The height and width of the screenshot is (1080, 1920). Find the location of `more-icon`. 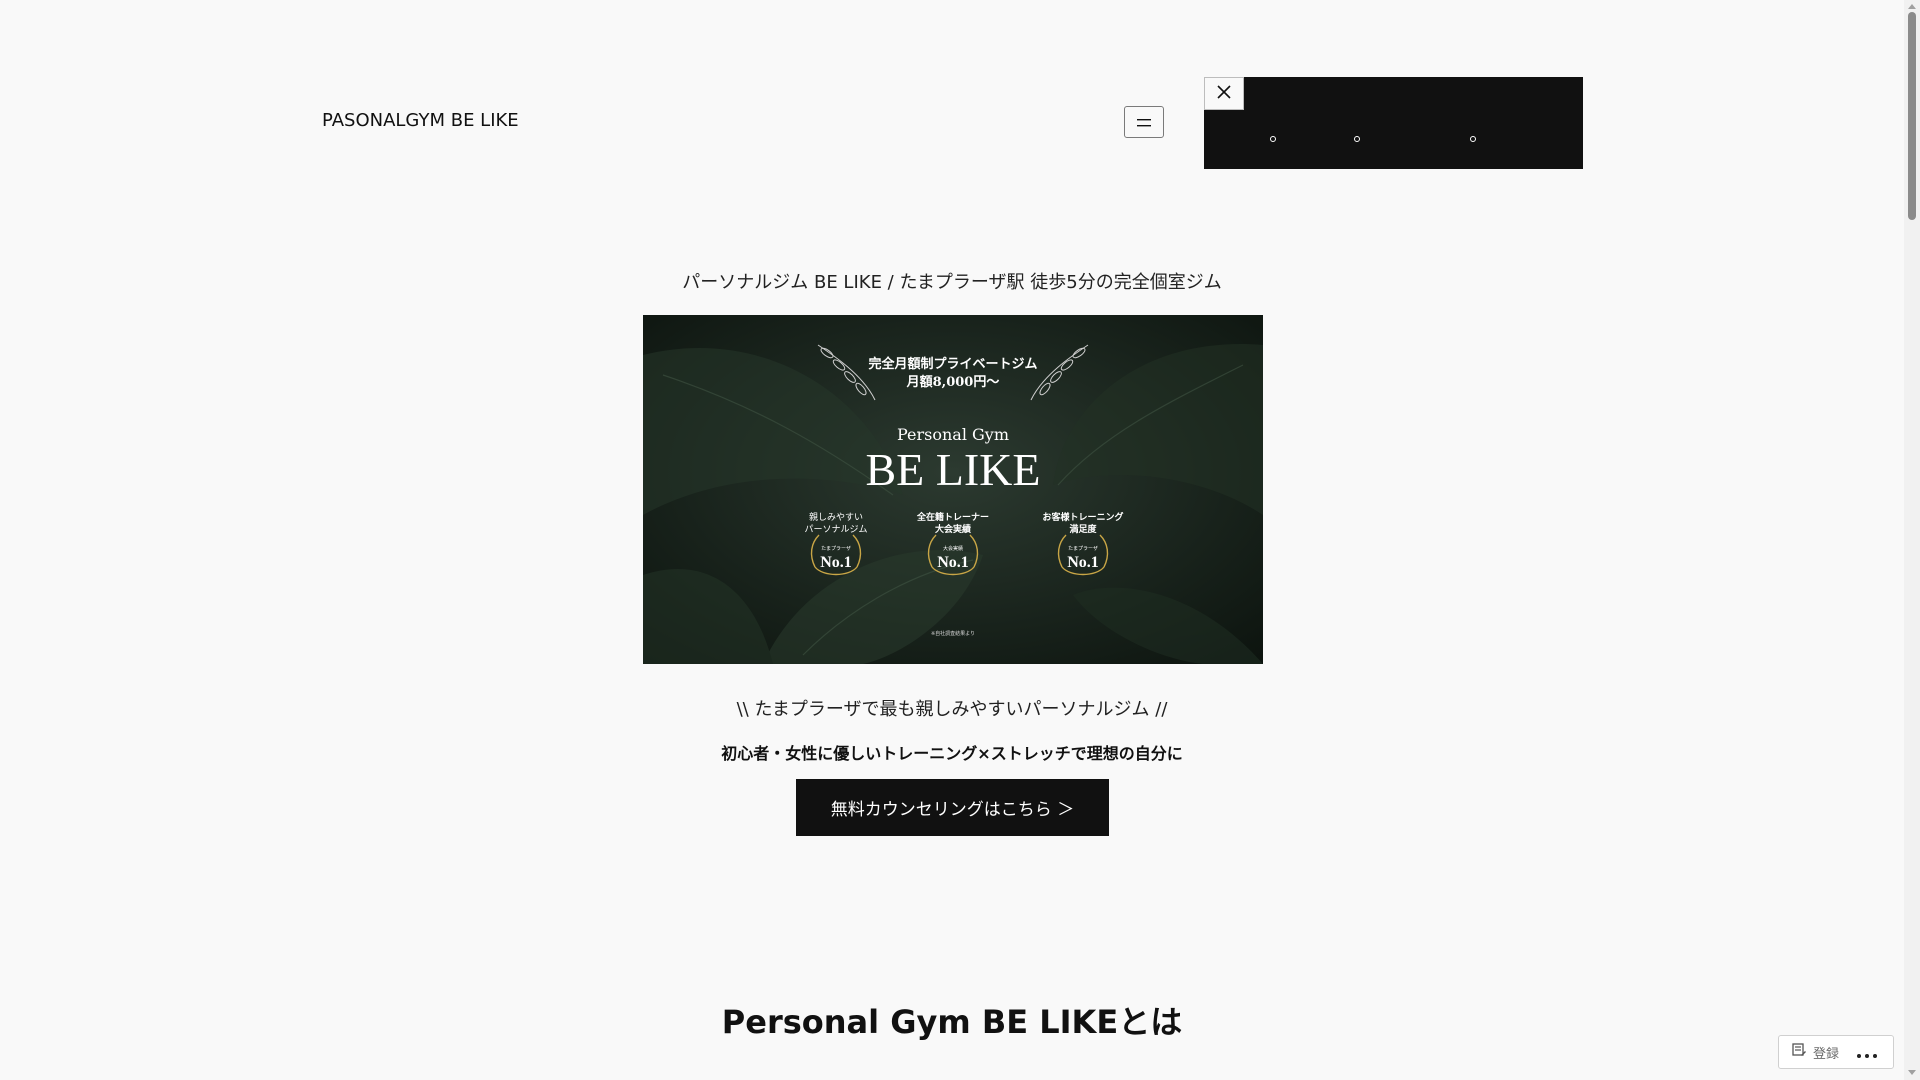

more-icon is located at coordinates (1867, 1052).